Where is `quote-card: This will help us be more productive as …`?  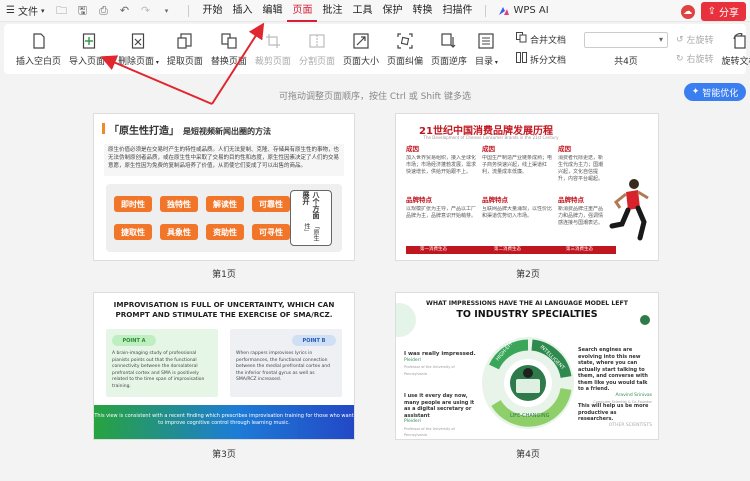
quote-card: This will help us be more productive as … is located at coordinates (615, 416).